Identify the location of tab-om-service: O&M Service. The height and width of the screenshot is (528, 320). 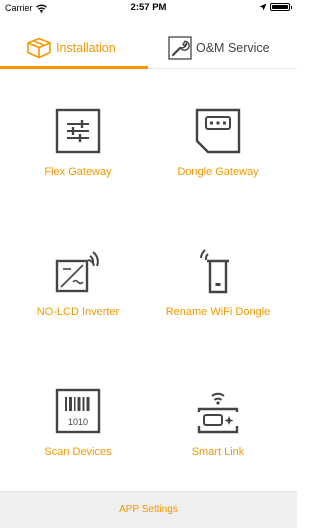
(219, 48).